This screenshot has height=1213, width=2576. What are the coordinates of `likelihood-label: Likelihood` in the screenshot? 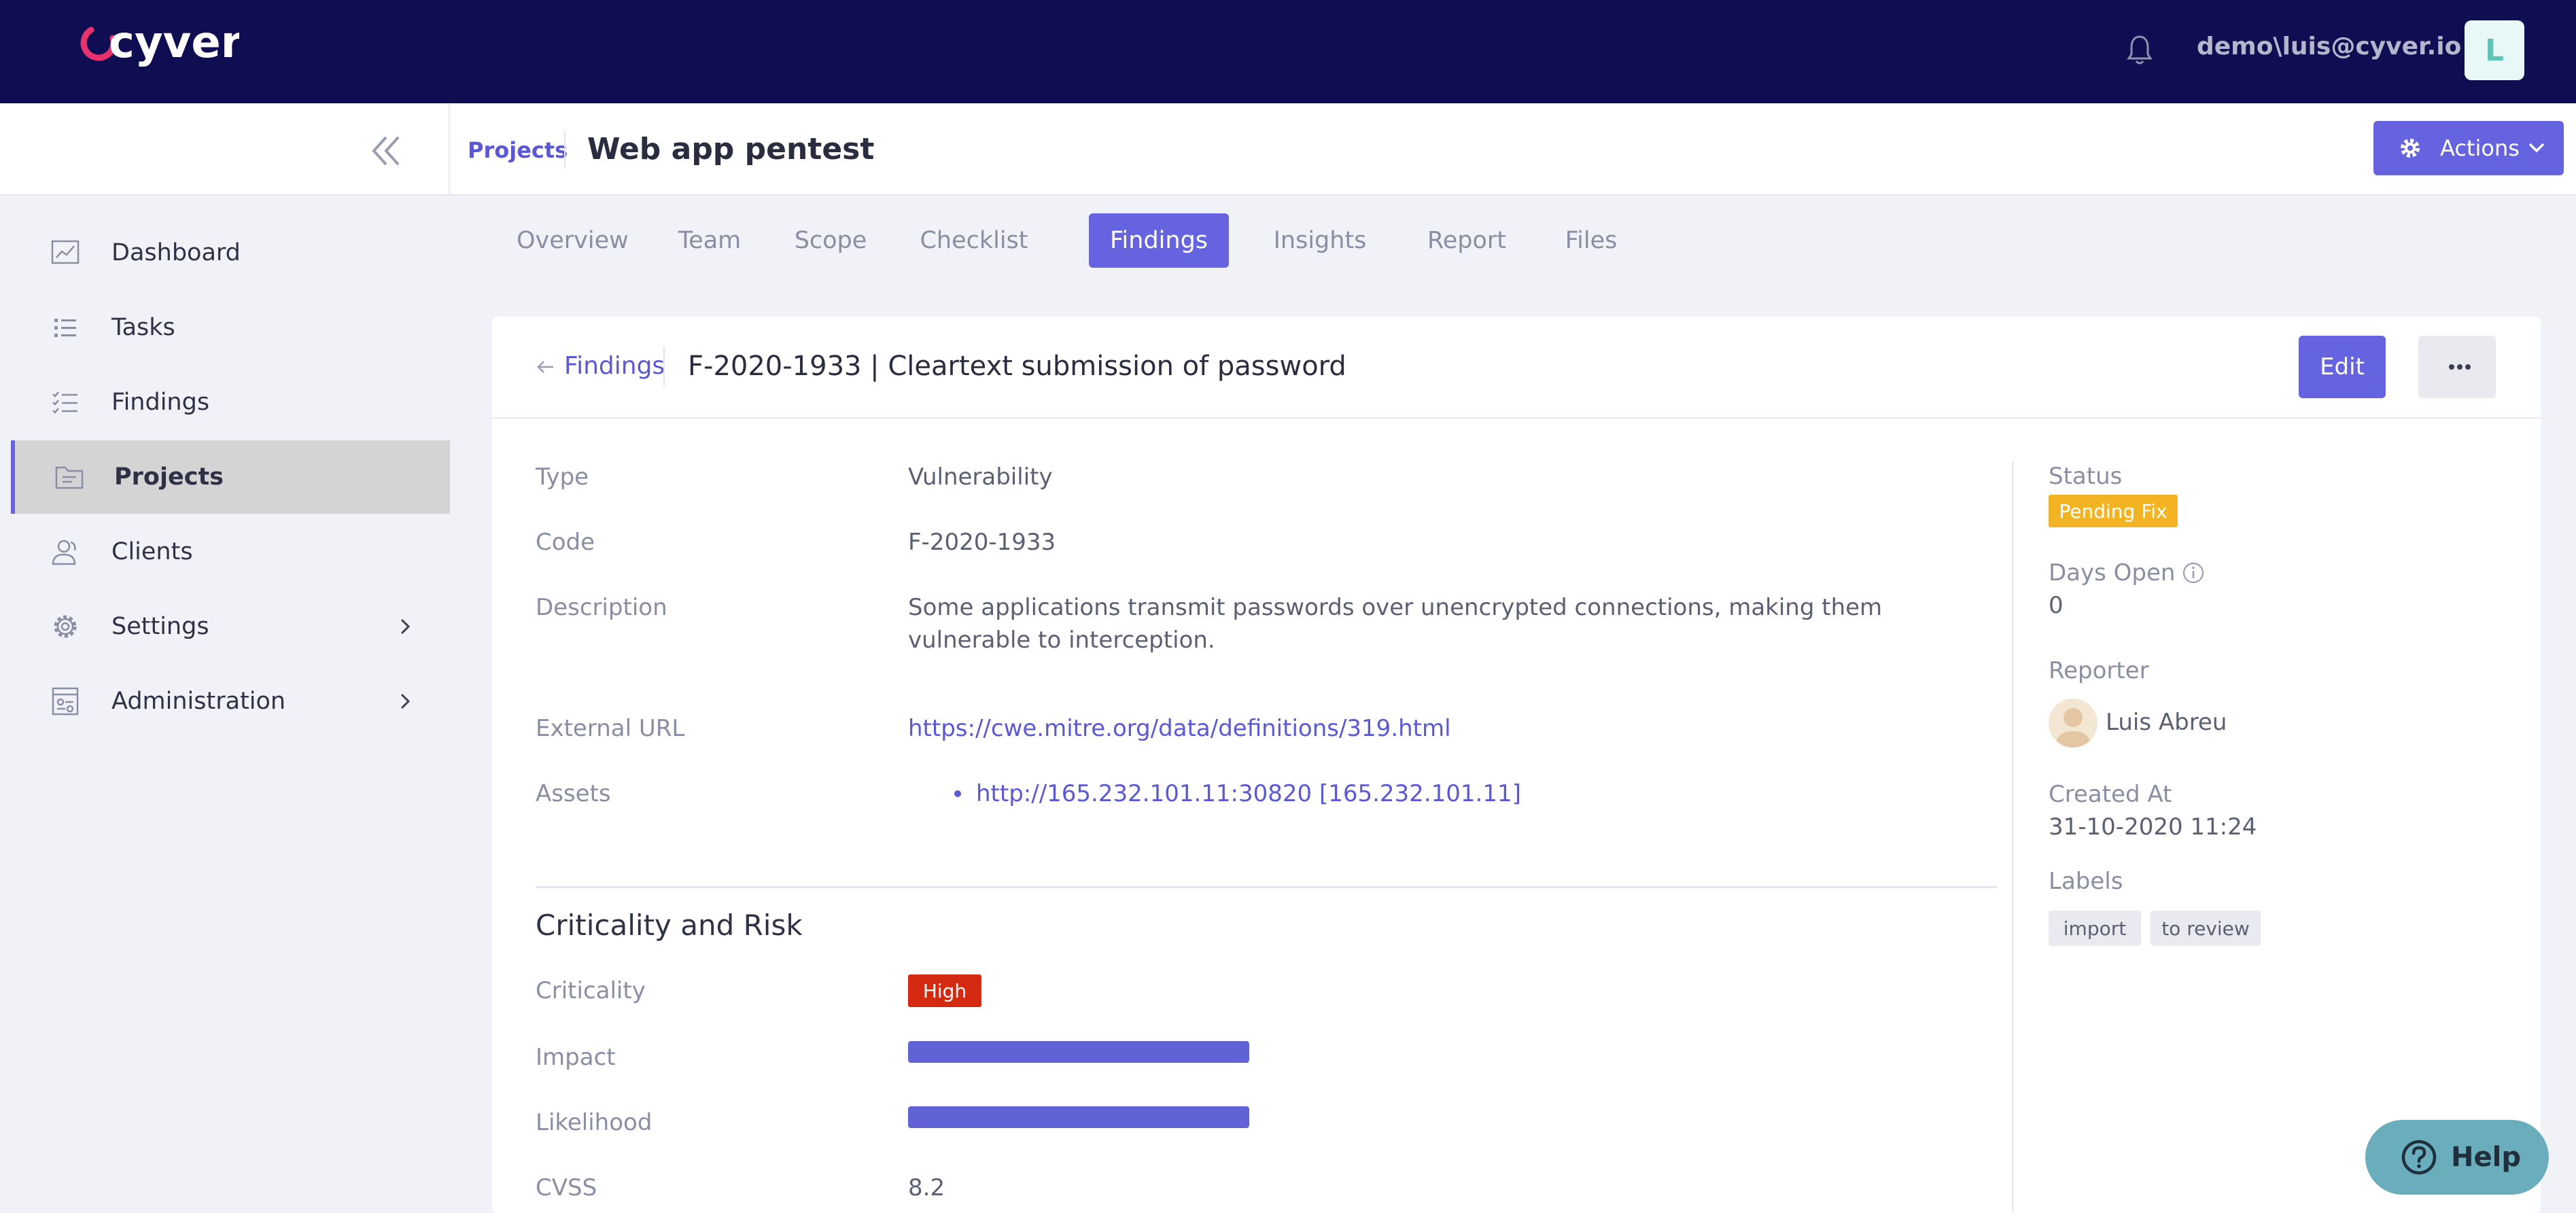 It's located at (594, 1122).